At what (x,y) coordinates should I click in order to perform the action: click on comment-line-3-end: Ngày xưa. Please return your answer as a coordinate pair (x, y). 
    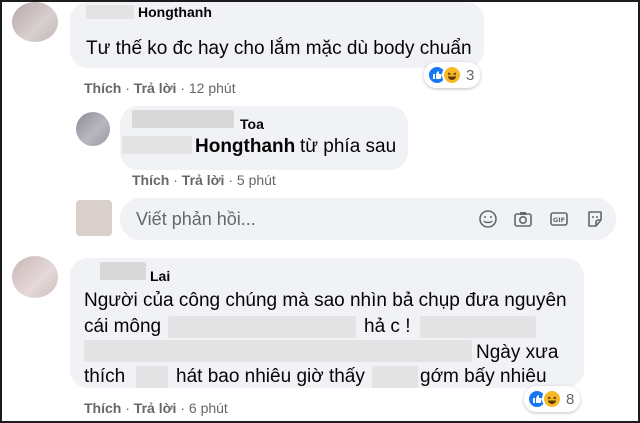
    Looking at the image, I should click on (517, 352).